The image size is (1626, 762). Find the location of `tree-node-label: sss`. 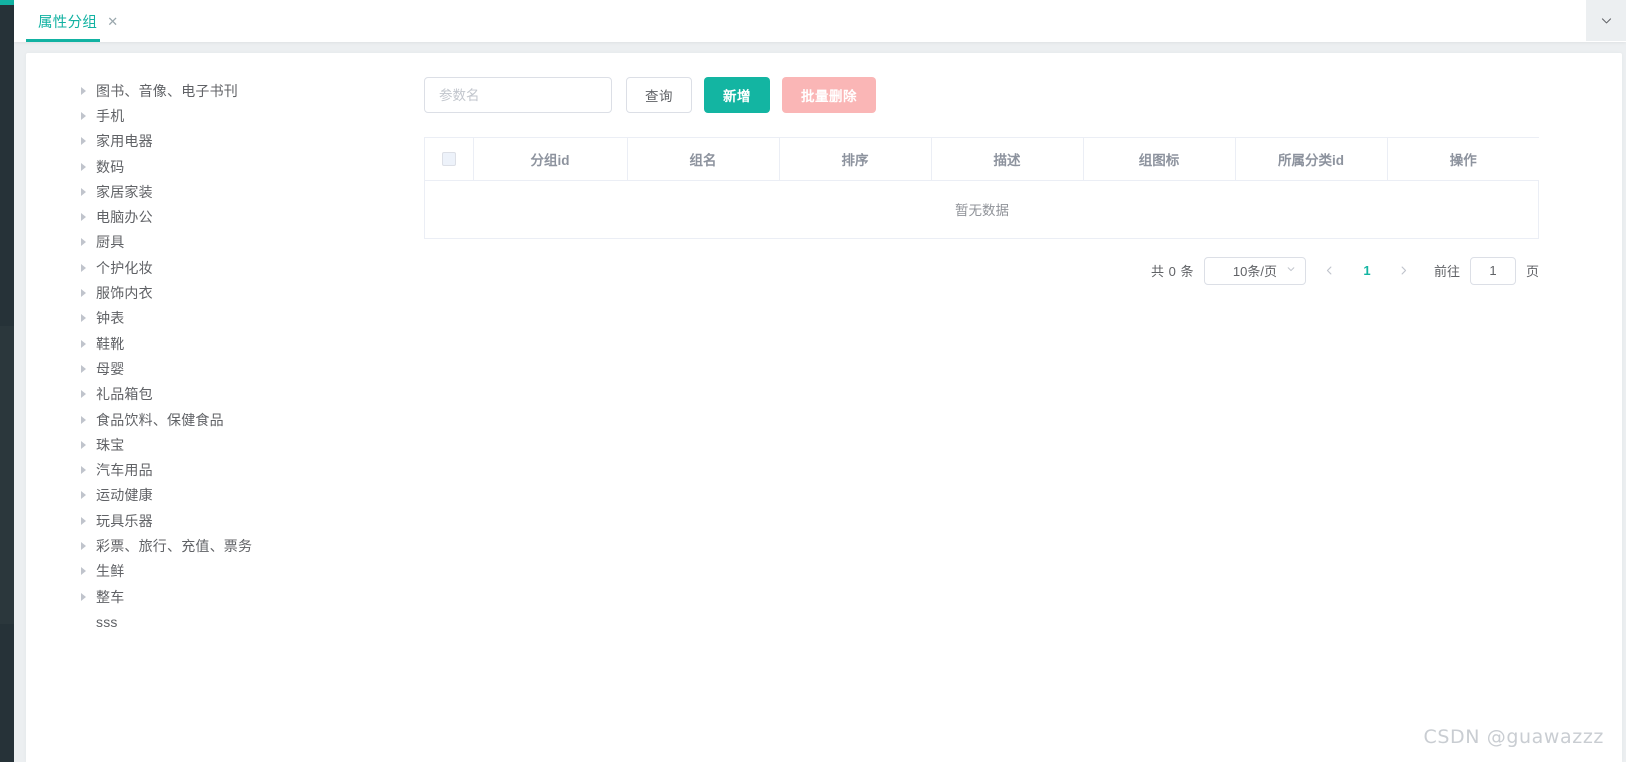

tree-node-label: sss is located at coordinates (107, 621).